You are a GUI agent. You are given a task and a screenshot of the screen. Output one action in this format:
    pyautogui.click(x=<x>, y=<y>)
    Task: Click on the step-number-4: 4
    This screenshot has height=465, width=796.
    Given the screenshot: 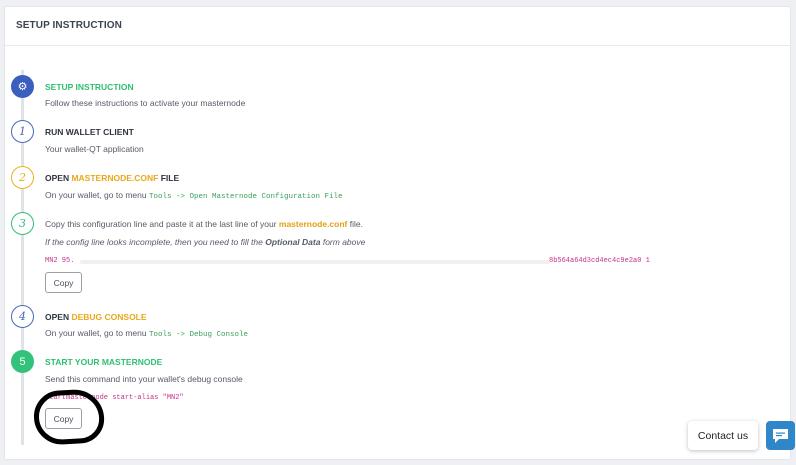 What is the action you would take?
    pyautogui.click(x=22, y=316)
    